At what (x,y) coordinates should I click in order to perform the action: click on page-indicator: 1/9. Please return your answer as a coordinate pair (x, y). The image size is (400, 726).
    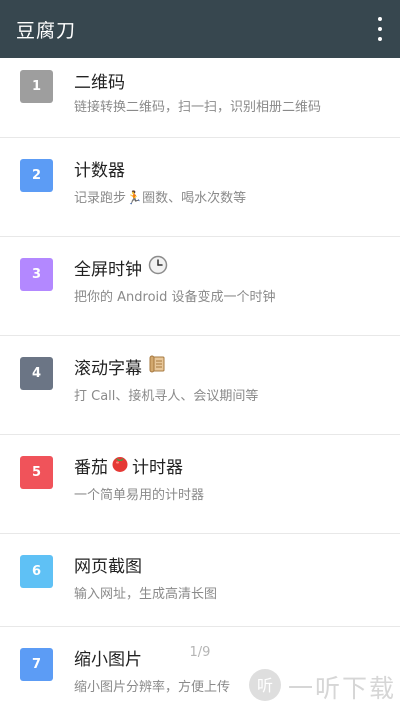
    Looking at the image, I should click on (200, 652).